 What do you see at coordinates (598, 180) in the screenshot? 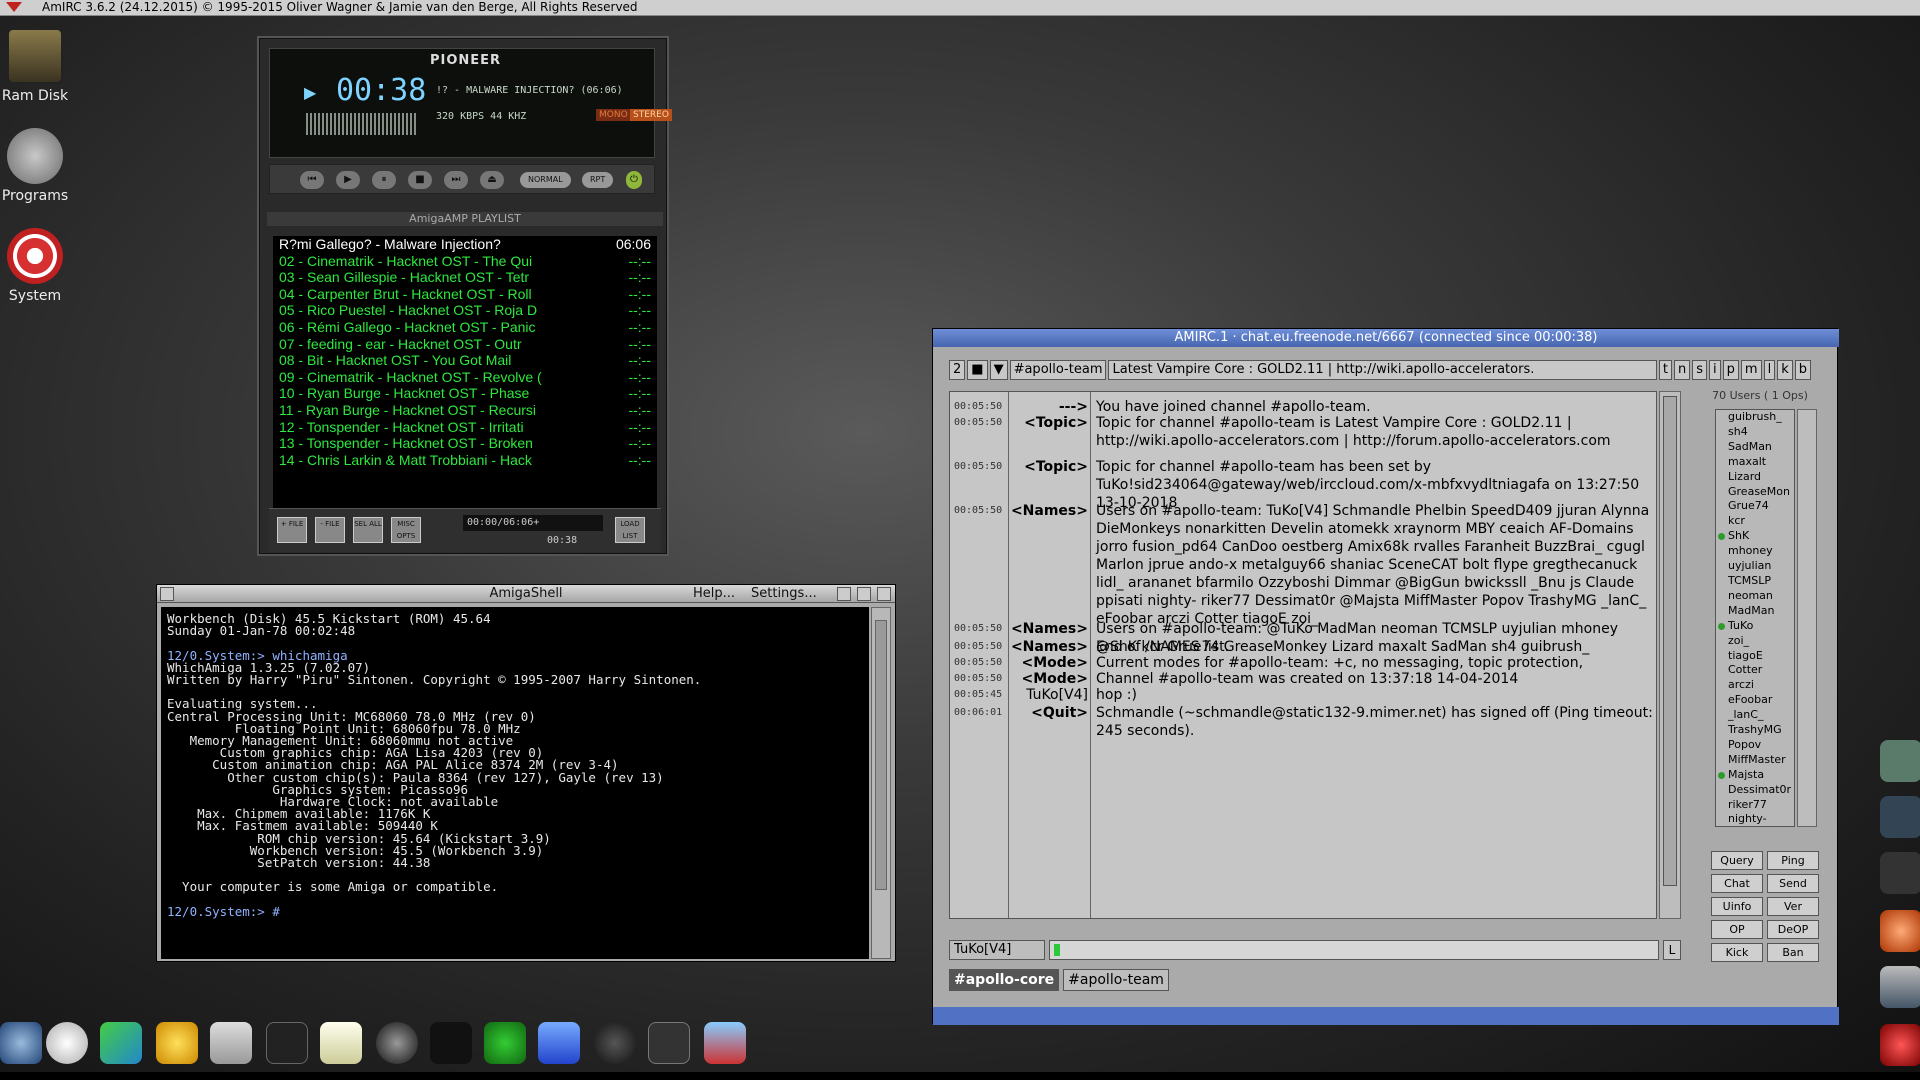
I see `repeat-button: RPT` at bounding box center [598, 180].